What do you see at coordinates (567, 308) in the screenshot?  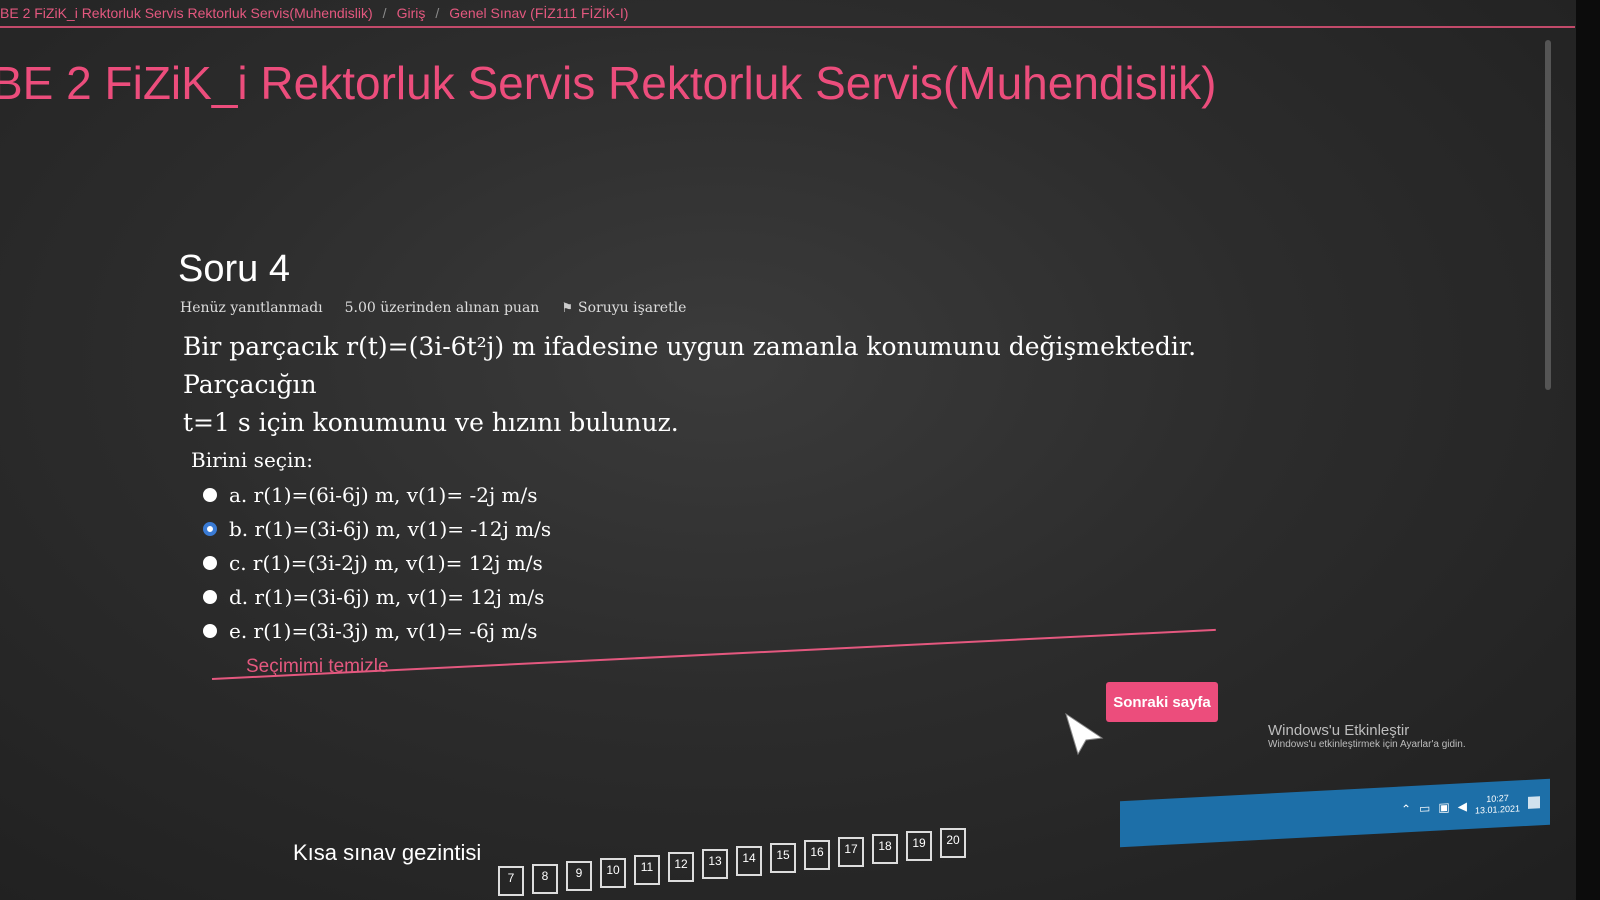 I see `flag-icon: ⚑` at bounding box center [567, 308].